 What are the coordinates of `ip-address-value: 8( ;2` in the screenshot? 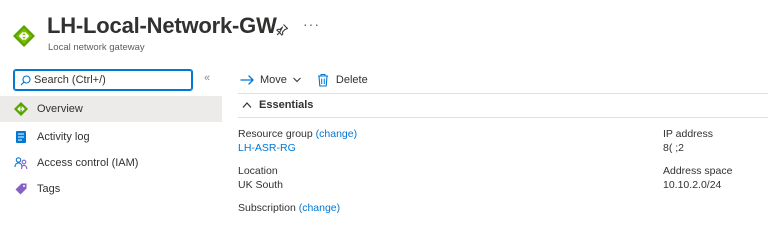 It's located at (674, 148).